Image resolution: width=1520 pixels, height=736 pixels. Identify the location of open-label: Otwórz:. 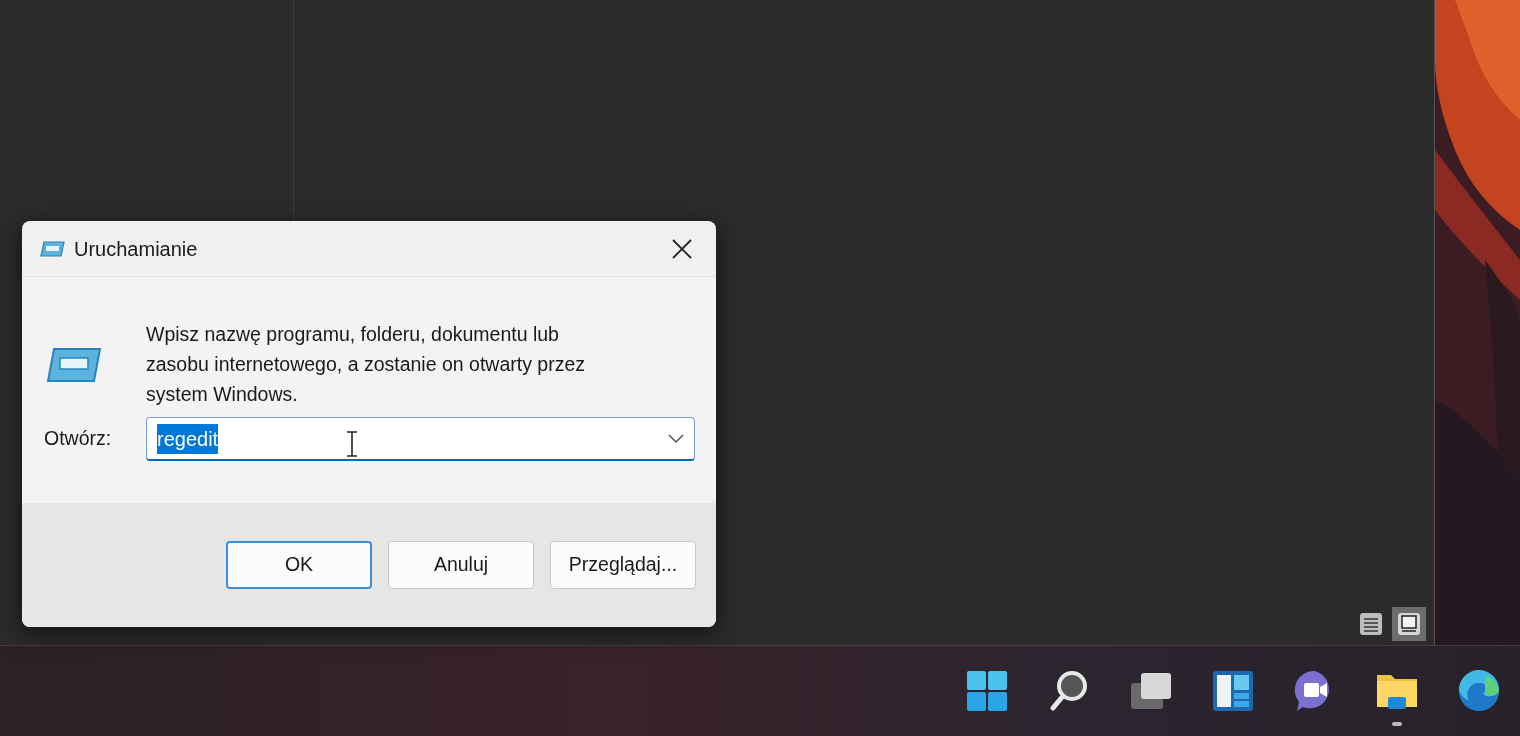
(78, 439).